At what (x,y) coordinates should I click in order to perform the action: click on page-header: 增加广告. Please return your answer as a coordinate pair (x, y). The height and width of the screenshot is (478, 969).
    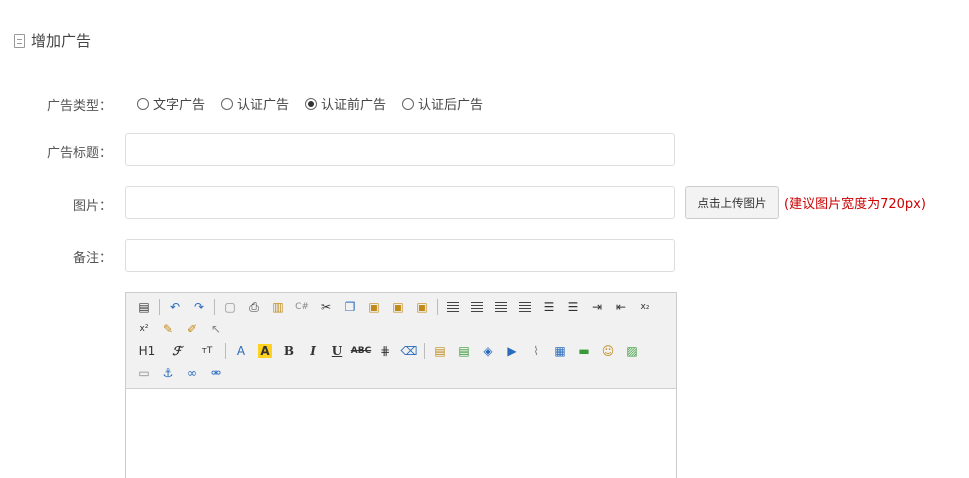
    Looking at the image, I should click on (52, 40).